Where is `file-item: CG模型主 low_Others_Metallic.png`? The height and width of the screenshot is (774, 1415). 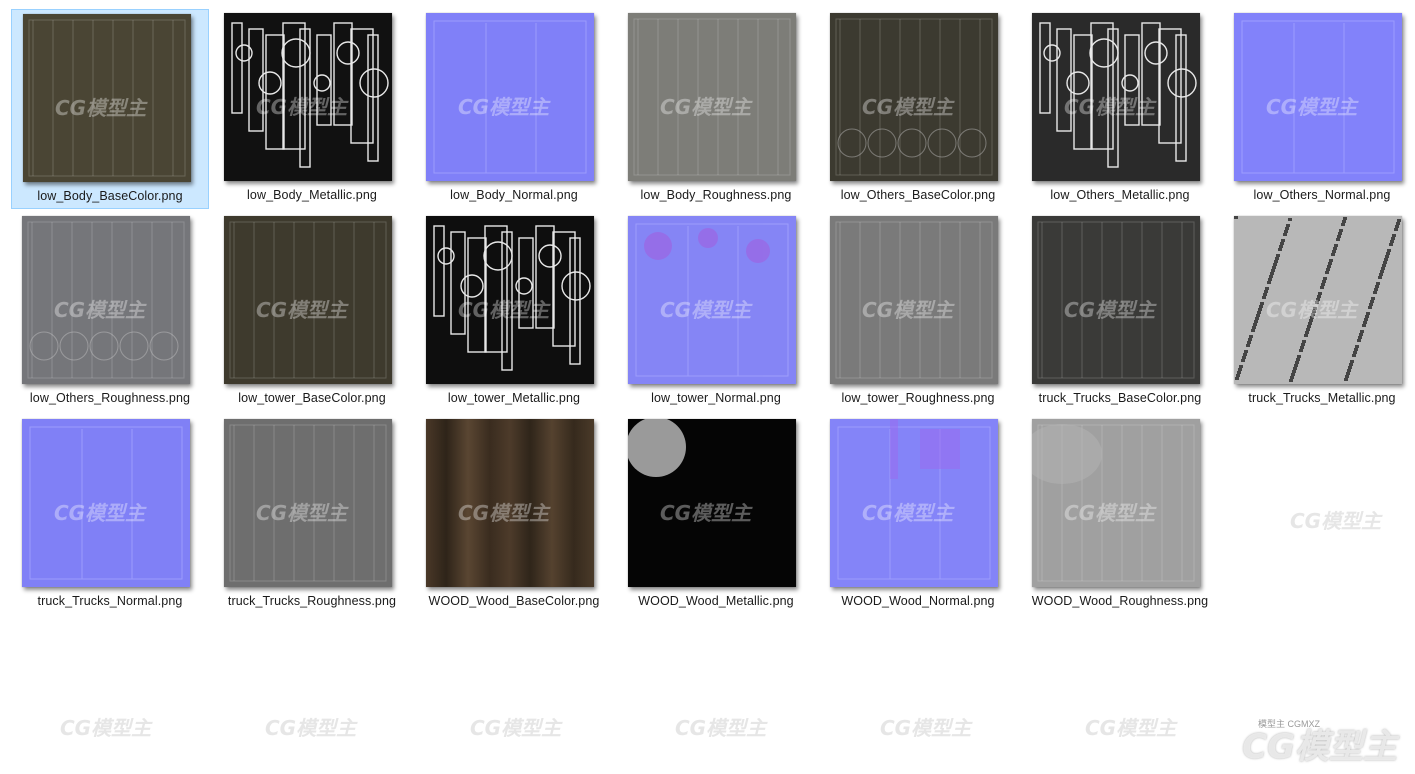
file-item: CG模型主 low_Others_Metallic.png is located at coordinates (1120, 109).